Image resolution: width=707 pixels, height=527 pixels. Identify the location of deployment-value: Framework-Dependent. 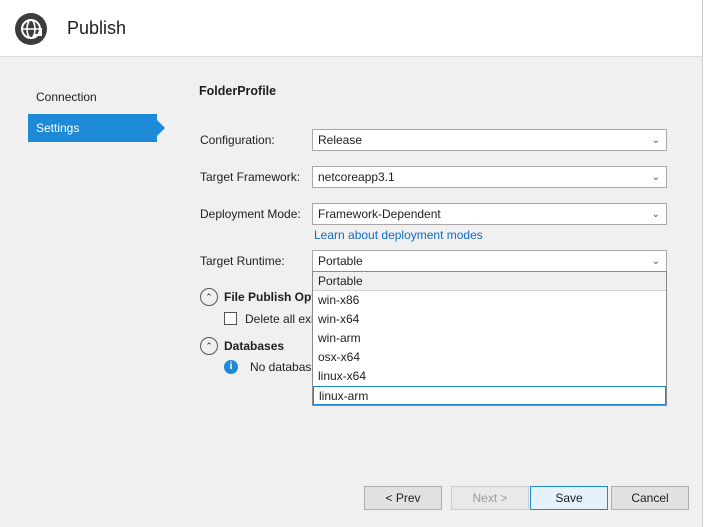
(379, 214).